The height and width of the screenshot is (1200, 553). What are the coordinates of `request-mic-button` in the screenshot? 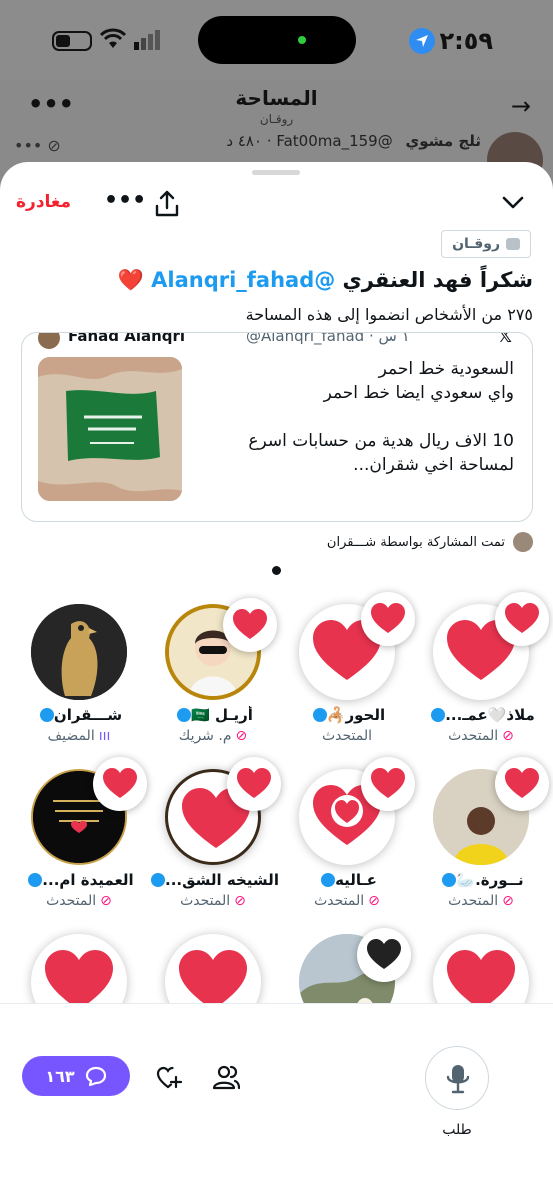 It's located at (457, 1078).